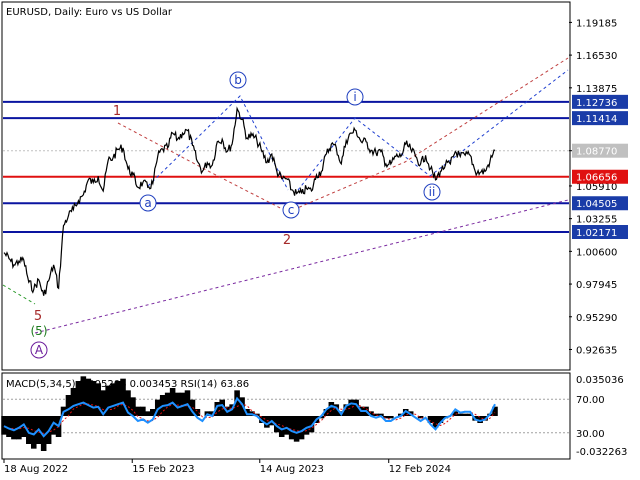 The height and width of the screenshot is (480, 640). Describe the element at coordinates (38, 316) in the screenshot. I see `wave-label: 5` at that location.